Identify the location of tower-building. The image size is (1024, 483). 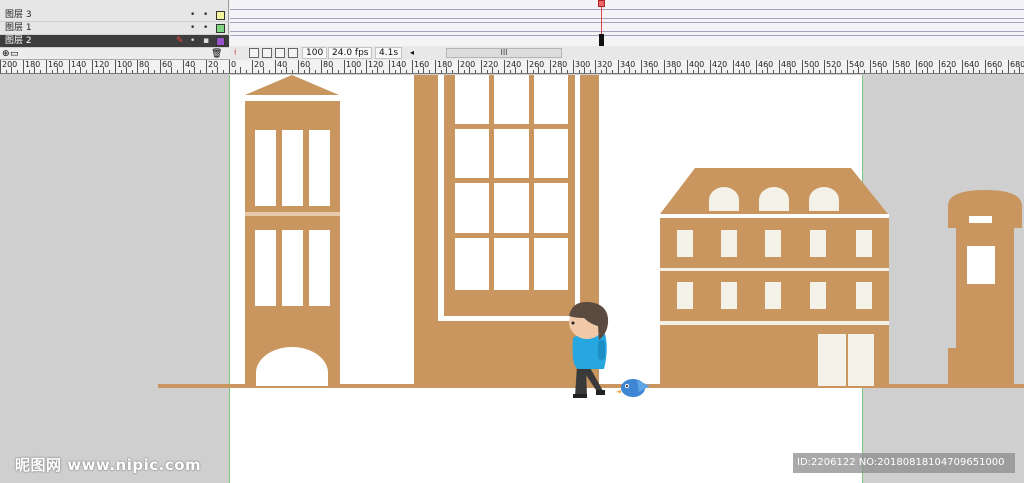
(292, 230).